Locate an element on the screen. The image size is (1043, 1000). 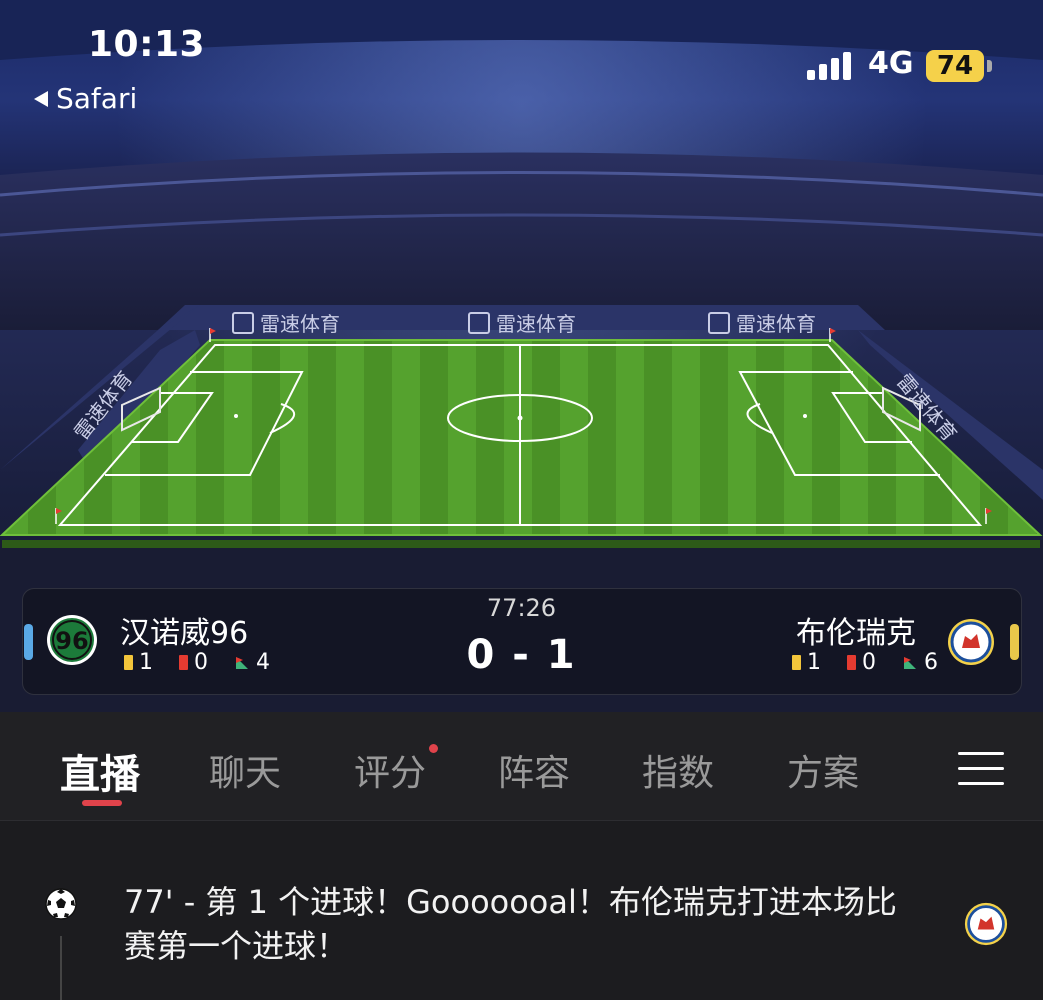
red-card-icon is located at coordinates (851, 662).